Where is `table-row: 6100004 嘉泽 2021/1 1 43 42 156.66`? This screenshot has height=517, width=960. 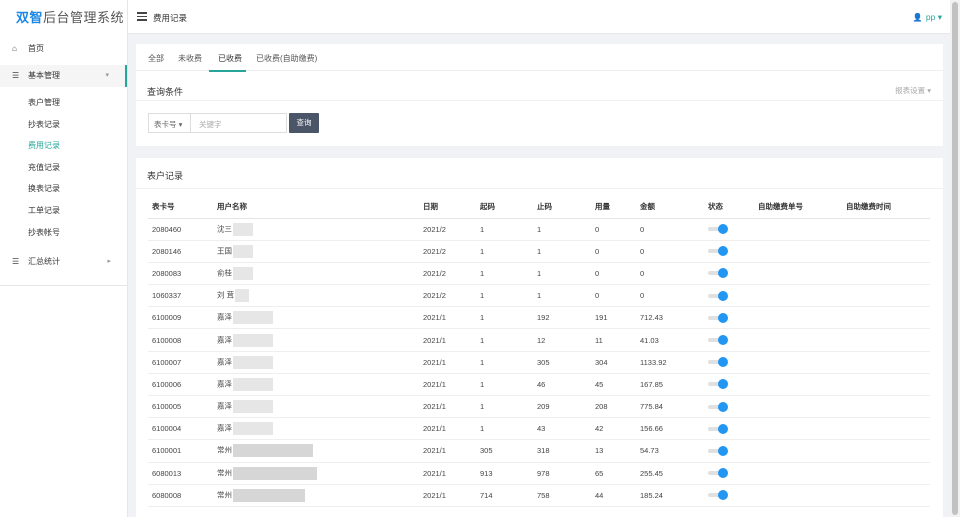 table-row: 6100004 嘉泽 2021/1 1 43 42 156.66 is located at coordinates (539, 429).